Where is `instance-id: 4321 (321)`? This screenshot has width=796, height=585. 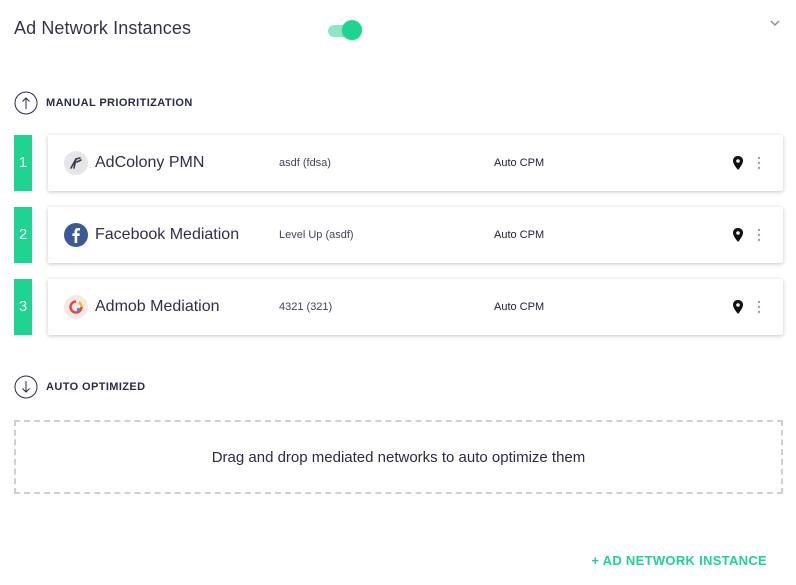
instance-id: 4321 (321) is located at coordinates (306, 307).